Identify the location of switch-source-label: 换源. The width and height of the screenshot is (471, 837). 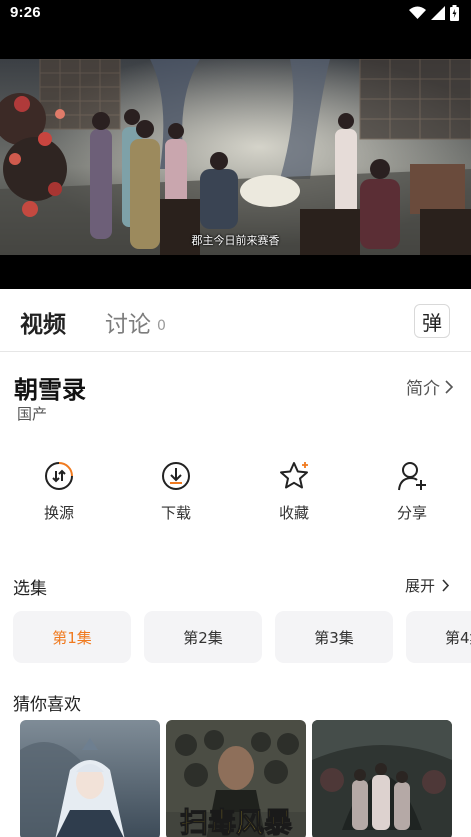
(58, 513).